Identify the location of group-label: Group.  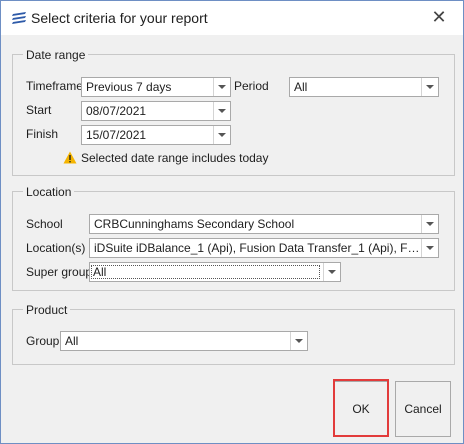
(43, 341).